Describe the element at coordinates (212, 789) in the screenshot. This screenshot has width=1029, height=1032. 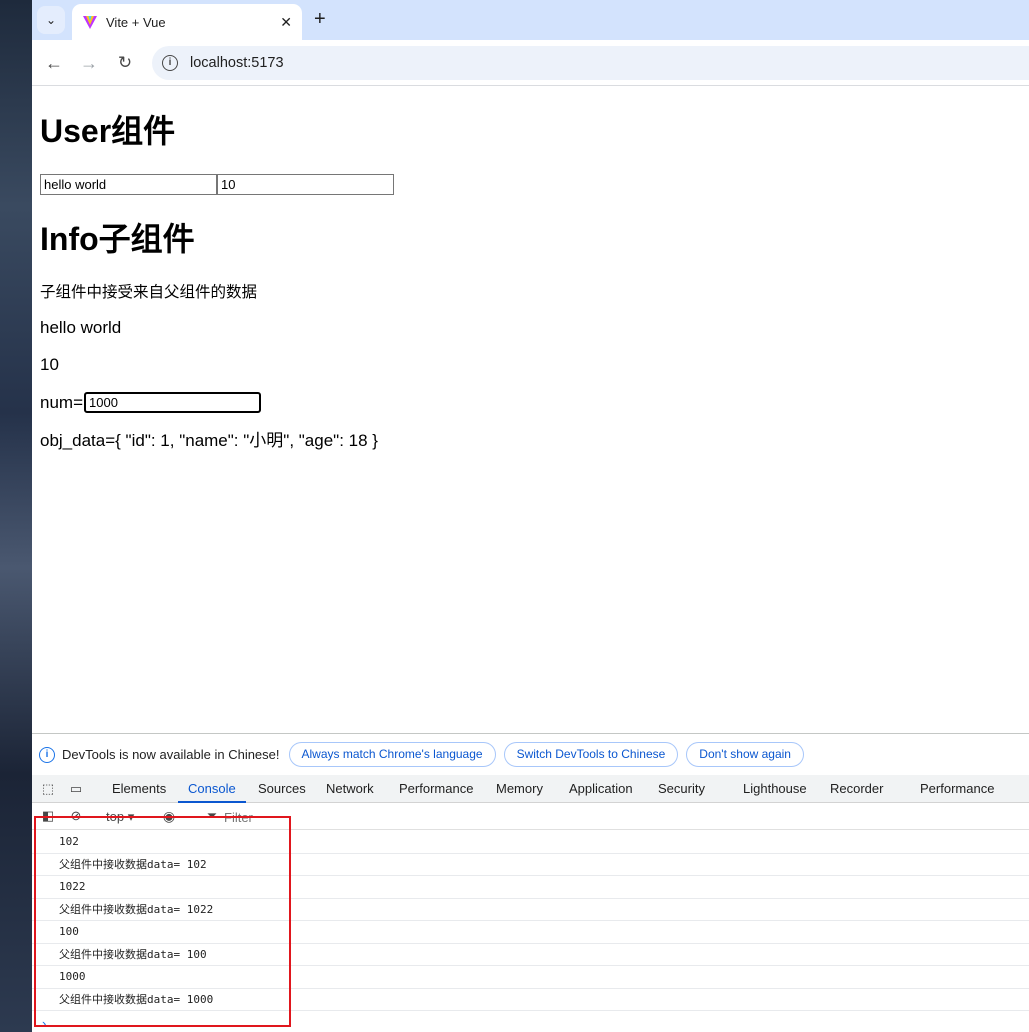
I see `tab-console: Console` at that location.